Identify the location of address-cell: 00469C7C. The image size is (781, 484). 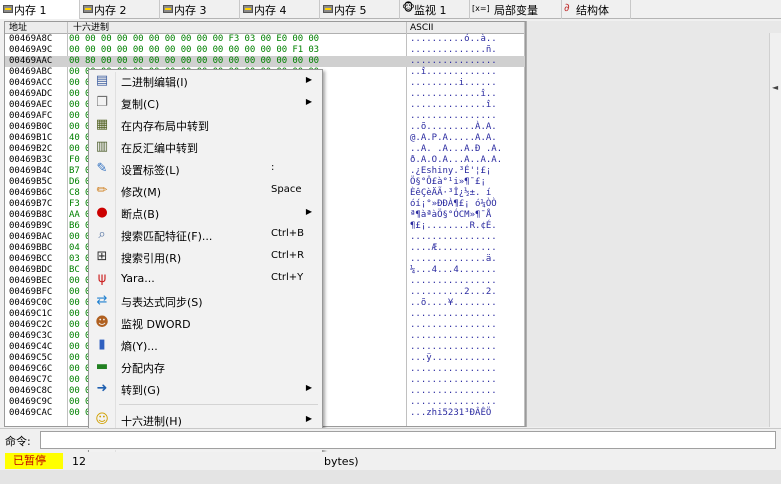
(31, 380).